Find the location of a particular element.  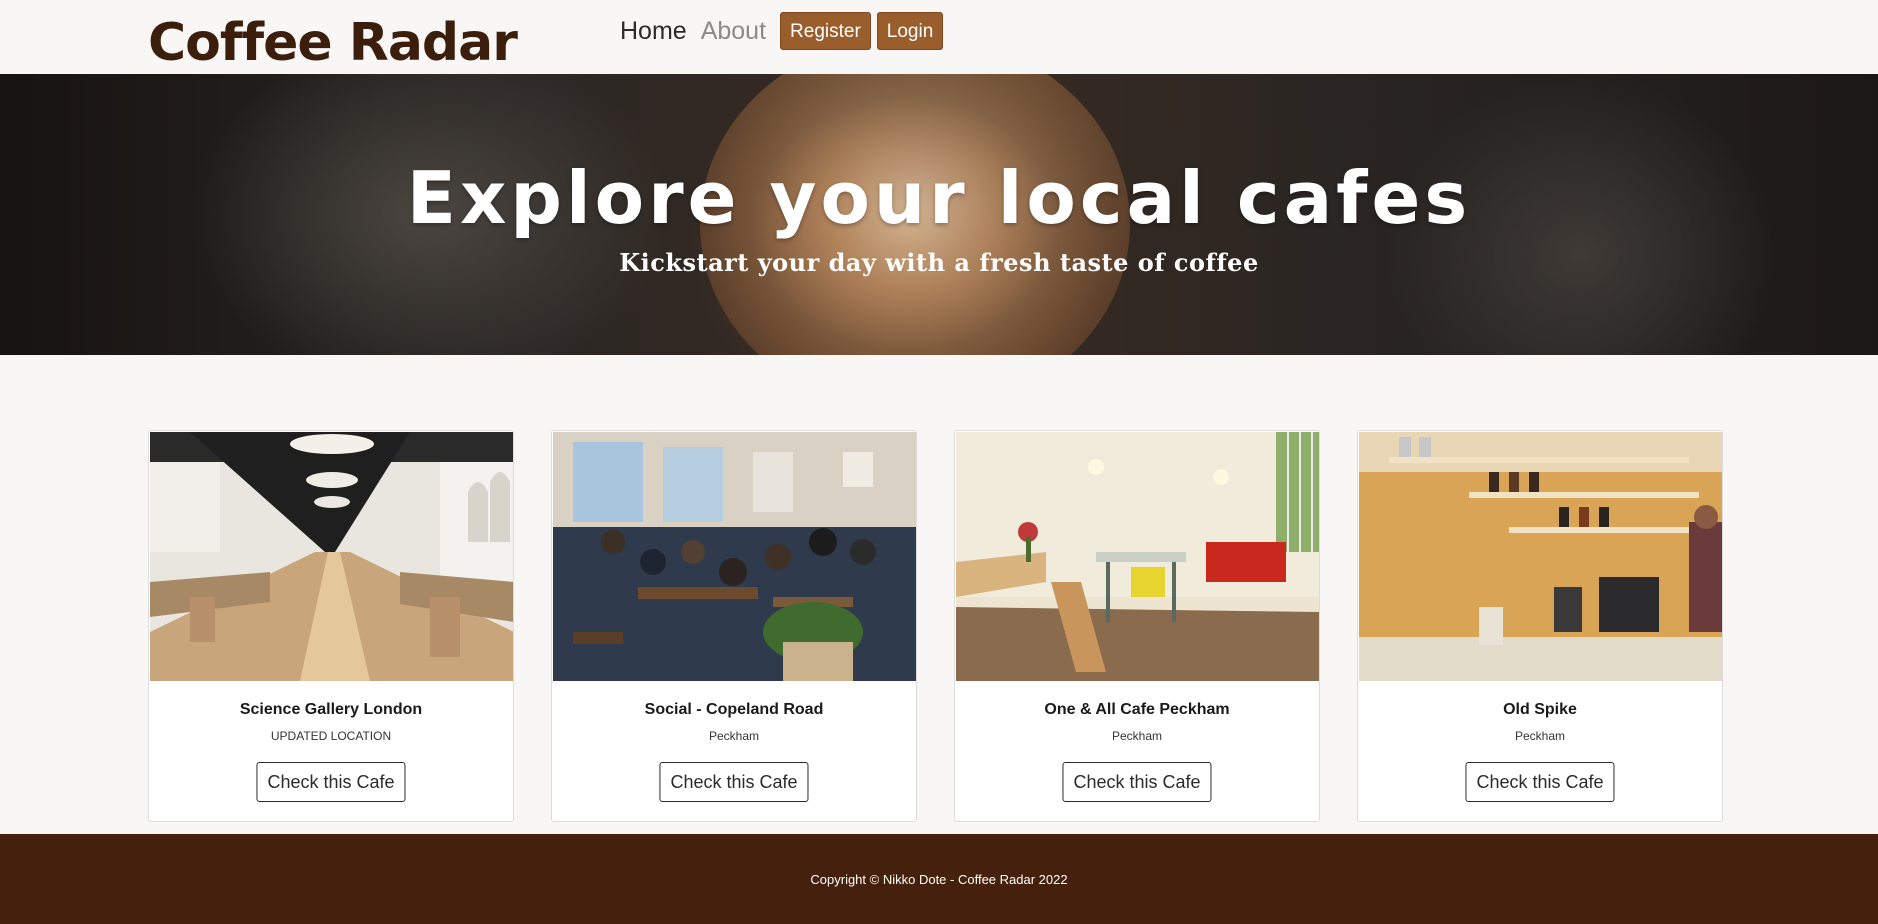

hero-title: Explore your local cafes is located at coordinates (939, 198).